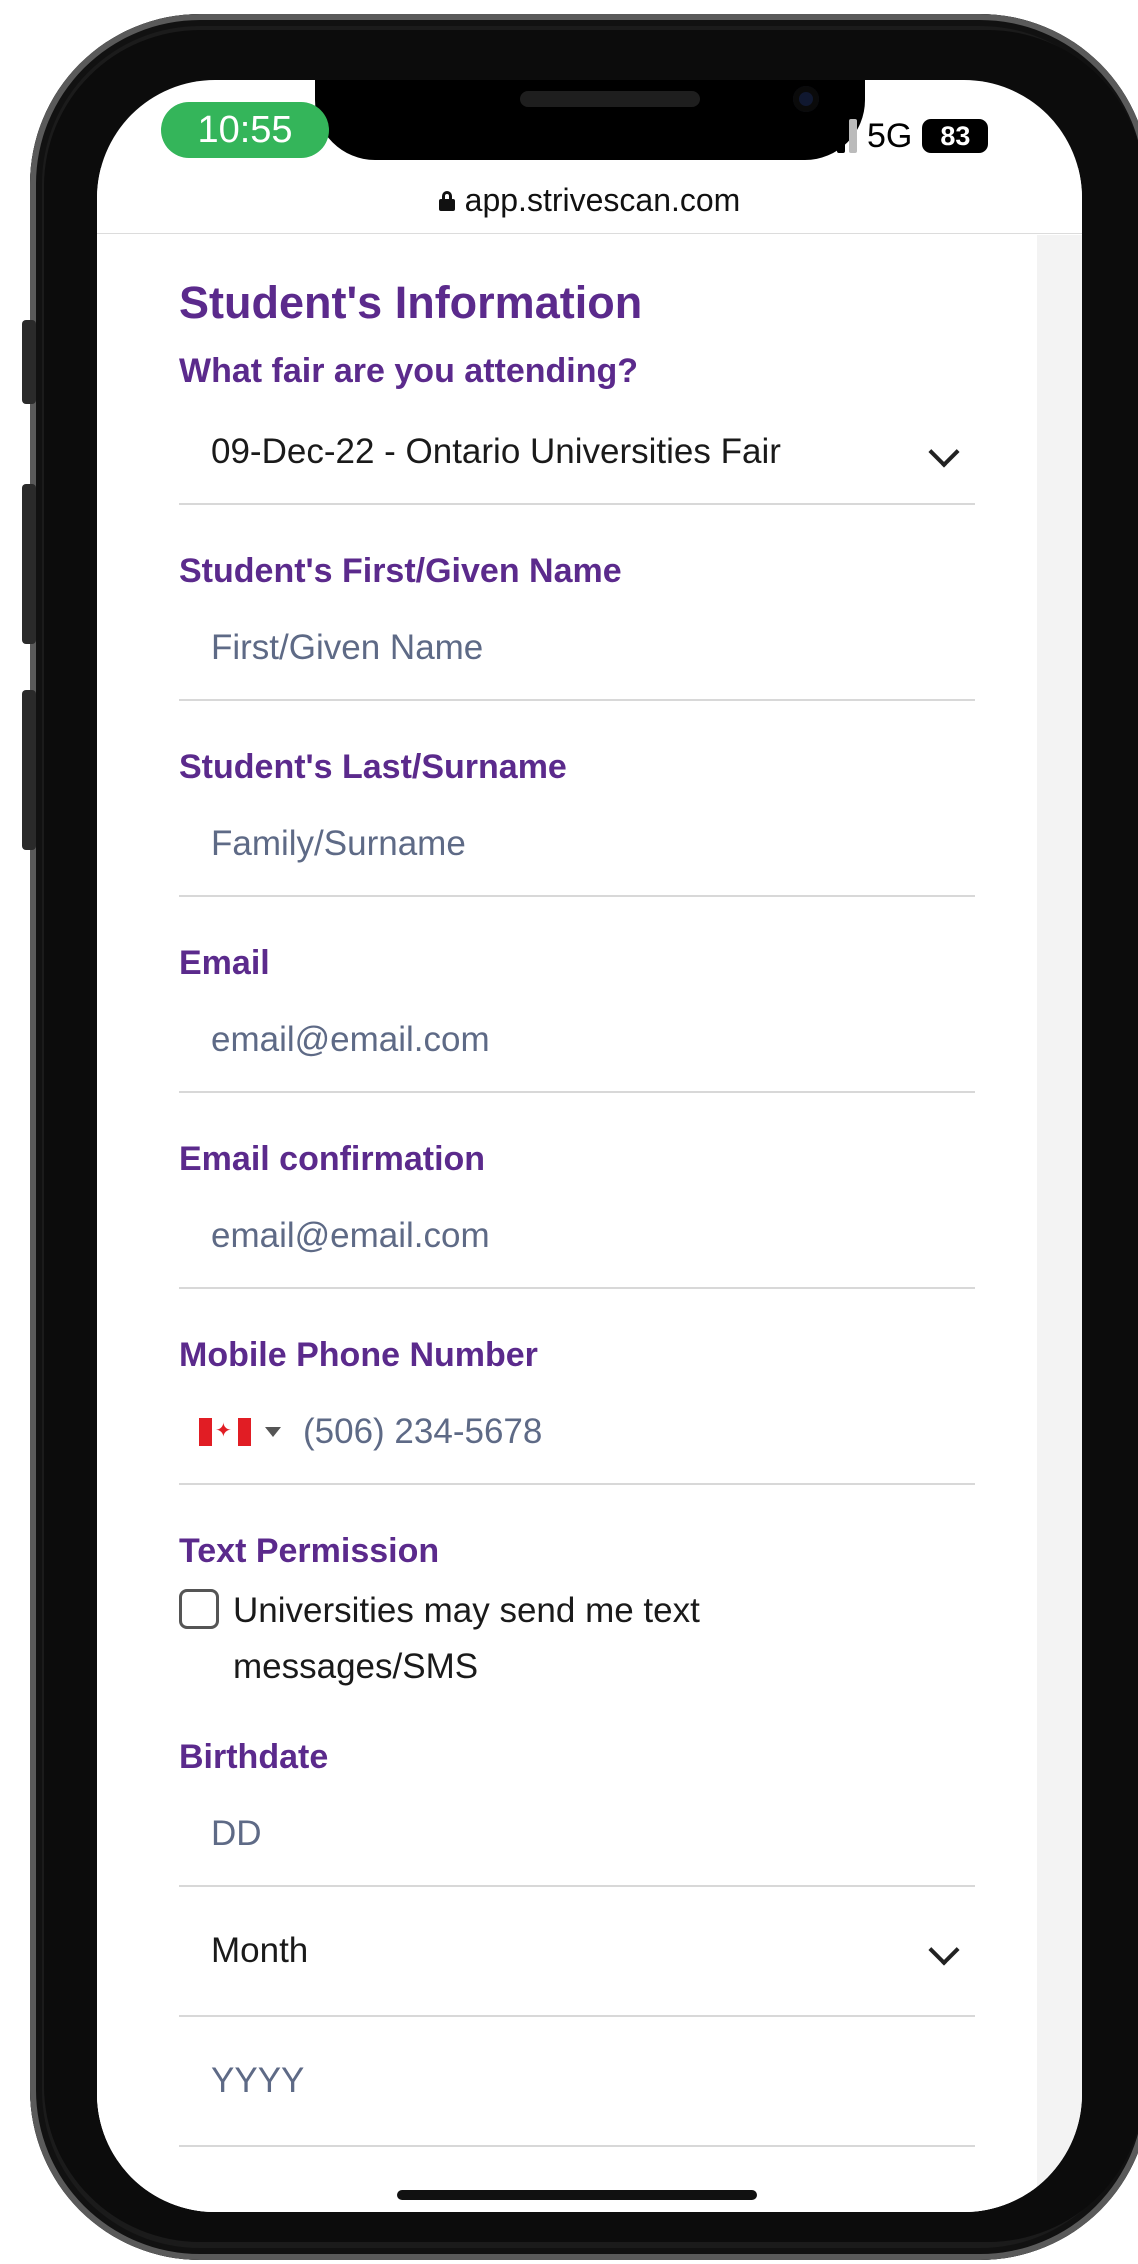  Describe the element at coordinates (496, 451) in the screenshot. I see `fair-select-value: 09-Dec-22 - Ontario Universities Fair` at that location.